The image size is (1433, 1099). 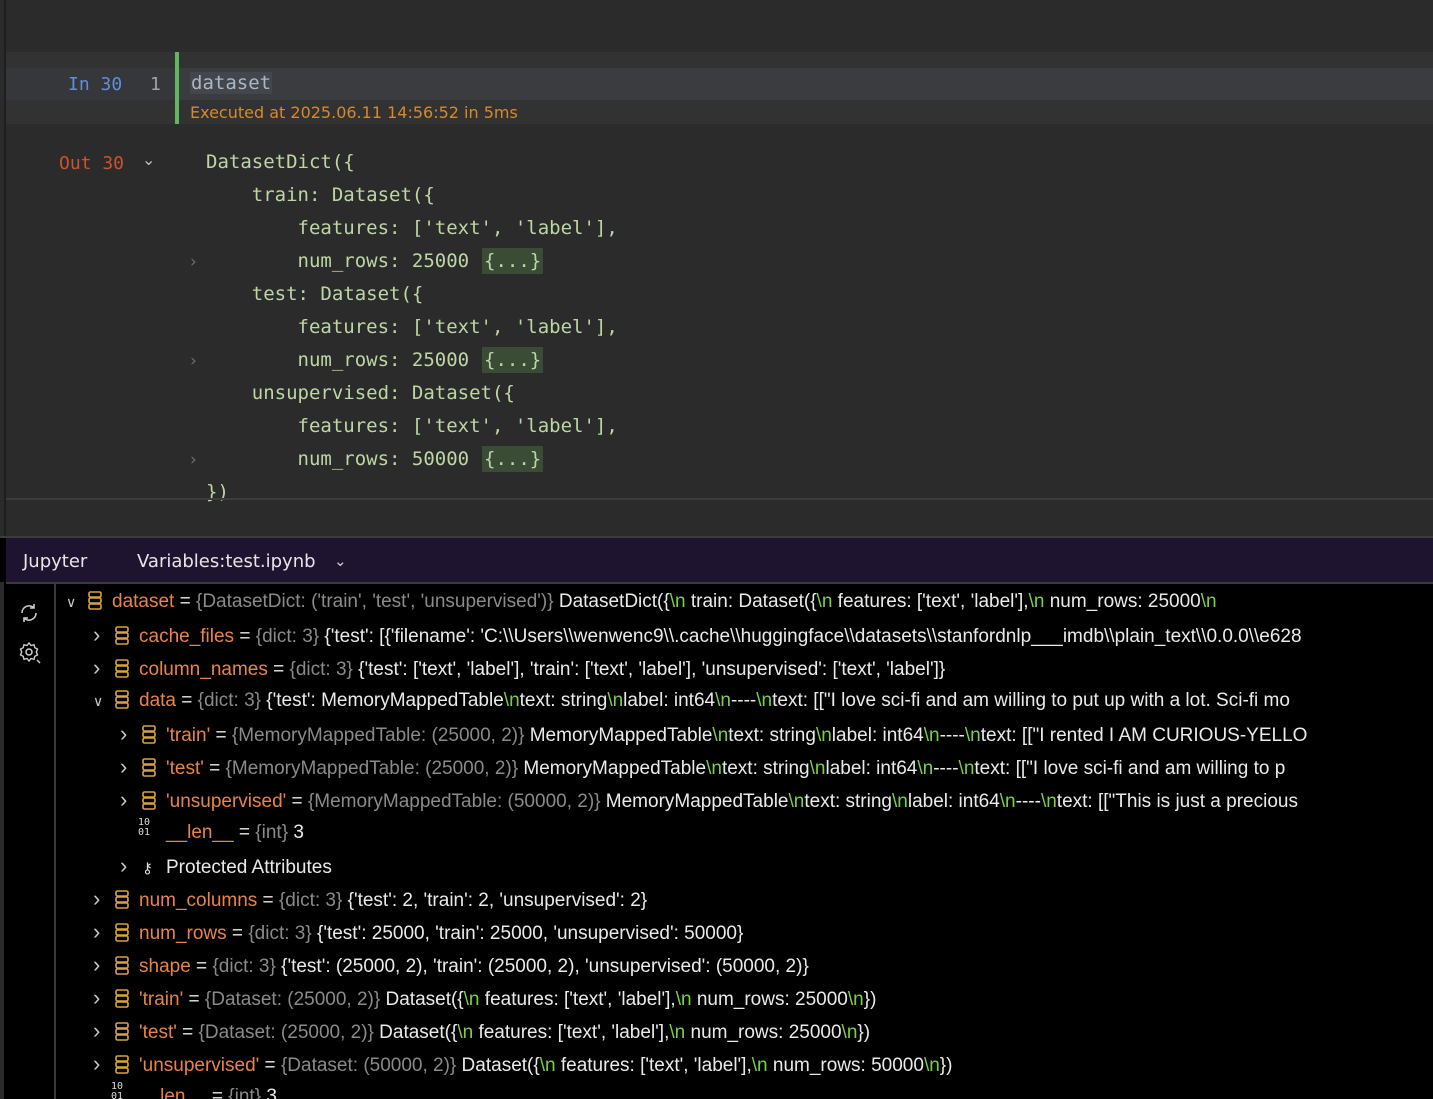 What do you see at coordinates (340, 561) in the screenshot?
I see `chevron-down-icon: ⌄` at bounding box center [340, 561].